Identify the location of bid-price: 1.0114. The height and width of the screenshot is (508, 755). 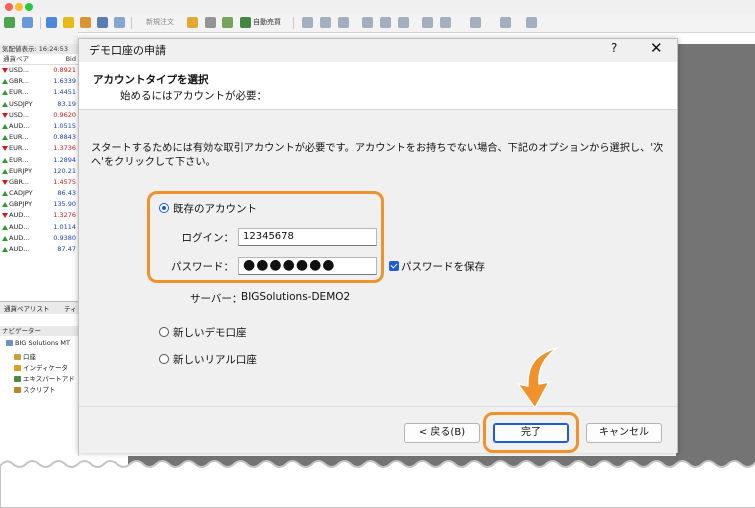
(64, 226).